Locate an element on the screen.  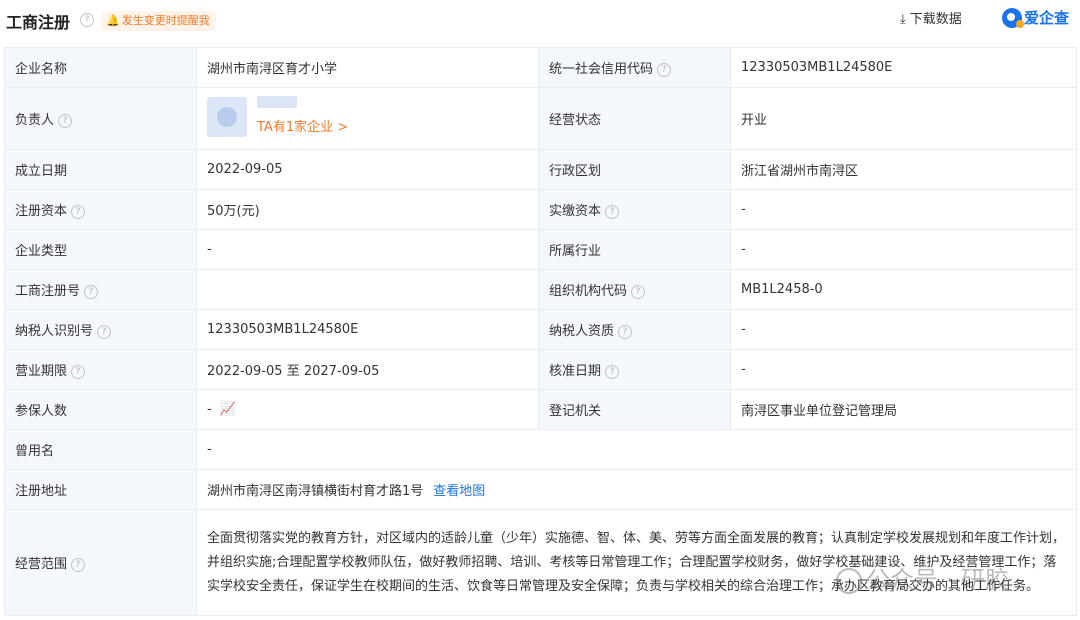
download-icon: ⤓ is located at coordinates (903, 19).